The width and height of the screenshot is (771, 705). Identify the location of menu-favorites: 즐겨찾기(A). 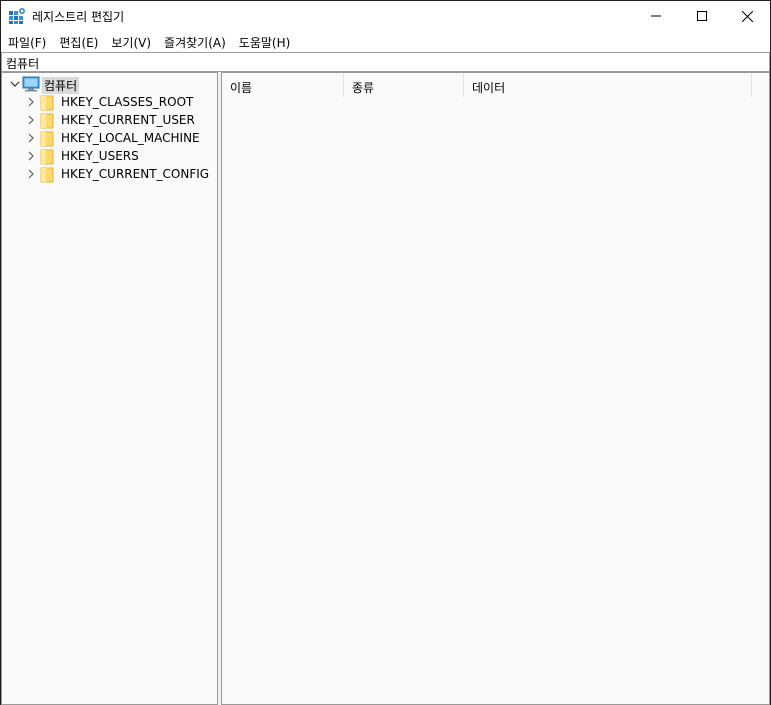
(194, 41).